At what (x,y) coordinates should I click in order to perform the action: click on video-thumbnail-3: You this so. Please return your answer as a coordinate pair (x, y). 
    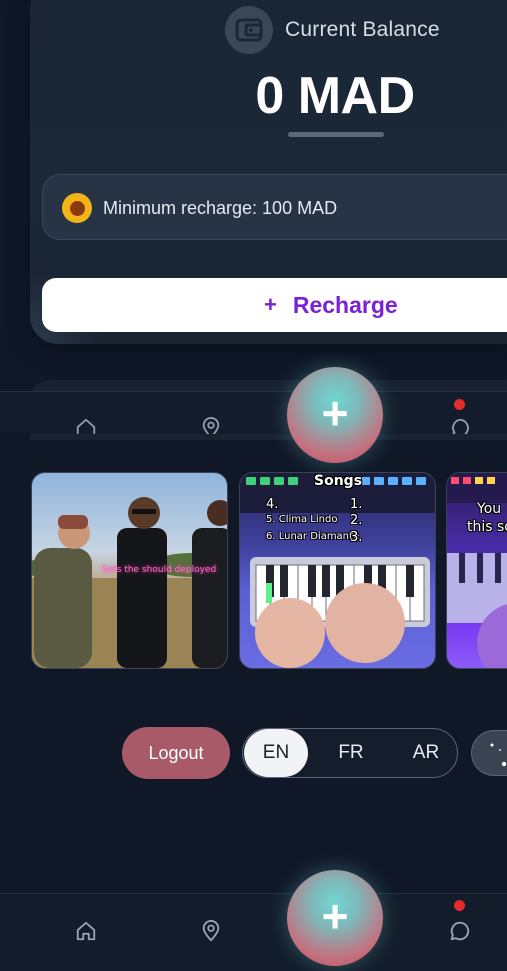
    Looking at the image, I should click on (476, 570).